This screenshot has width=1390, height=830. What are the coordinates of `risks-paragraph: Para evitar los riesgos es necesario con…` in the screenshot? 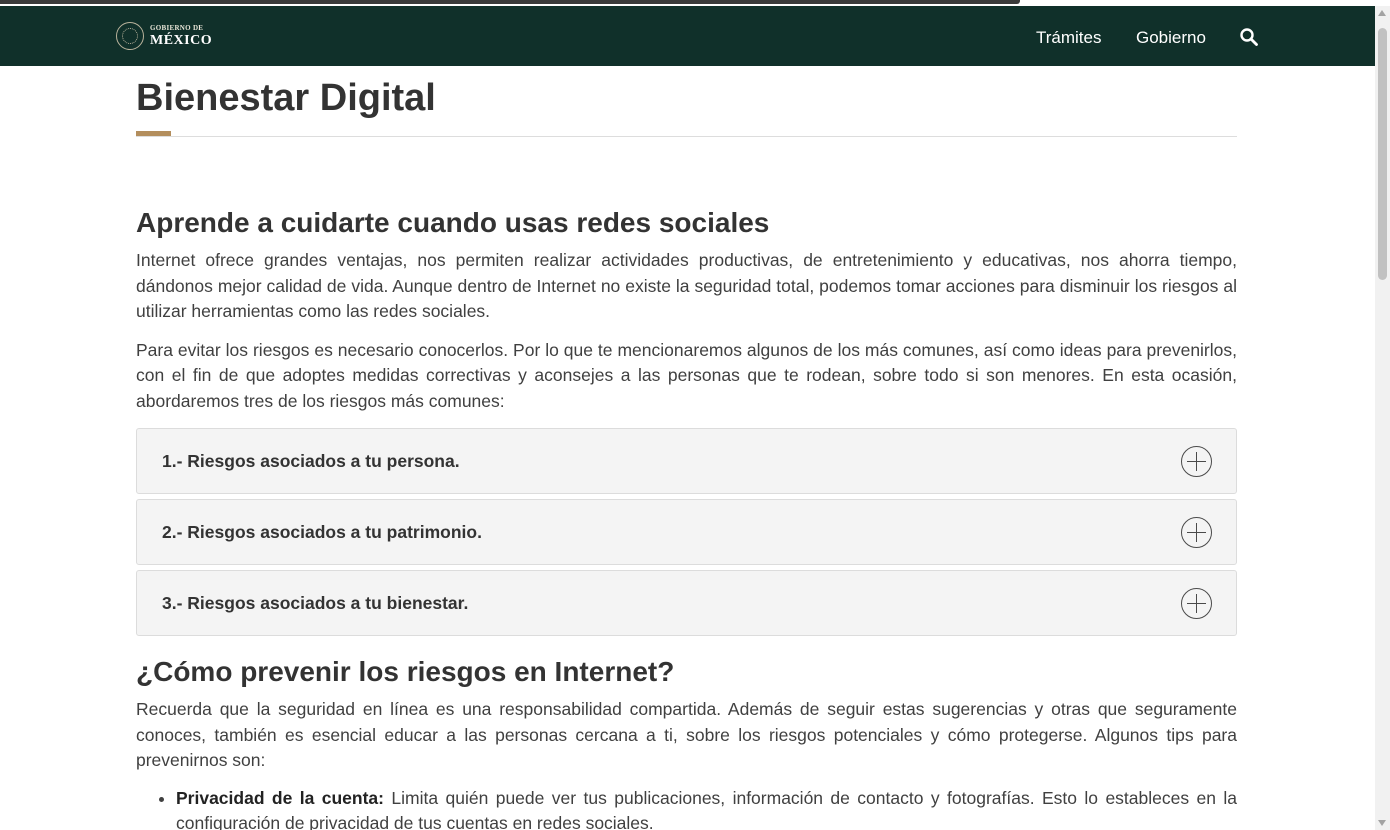 It's located at (686, 375).